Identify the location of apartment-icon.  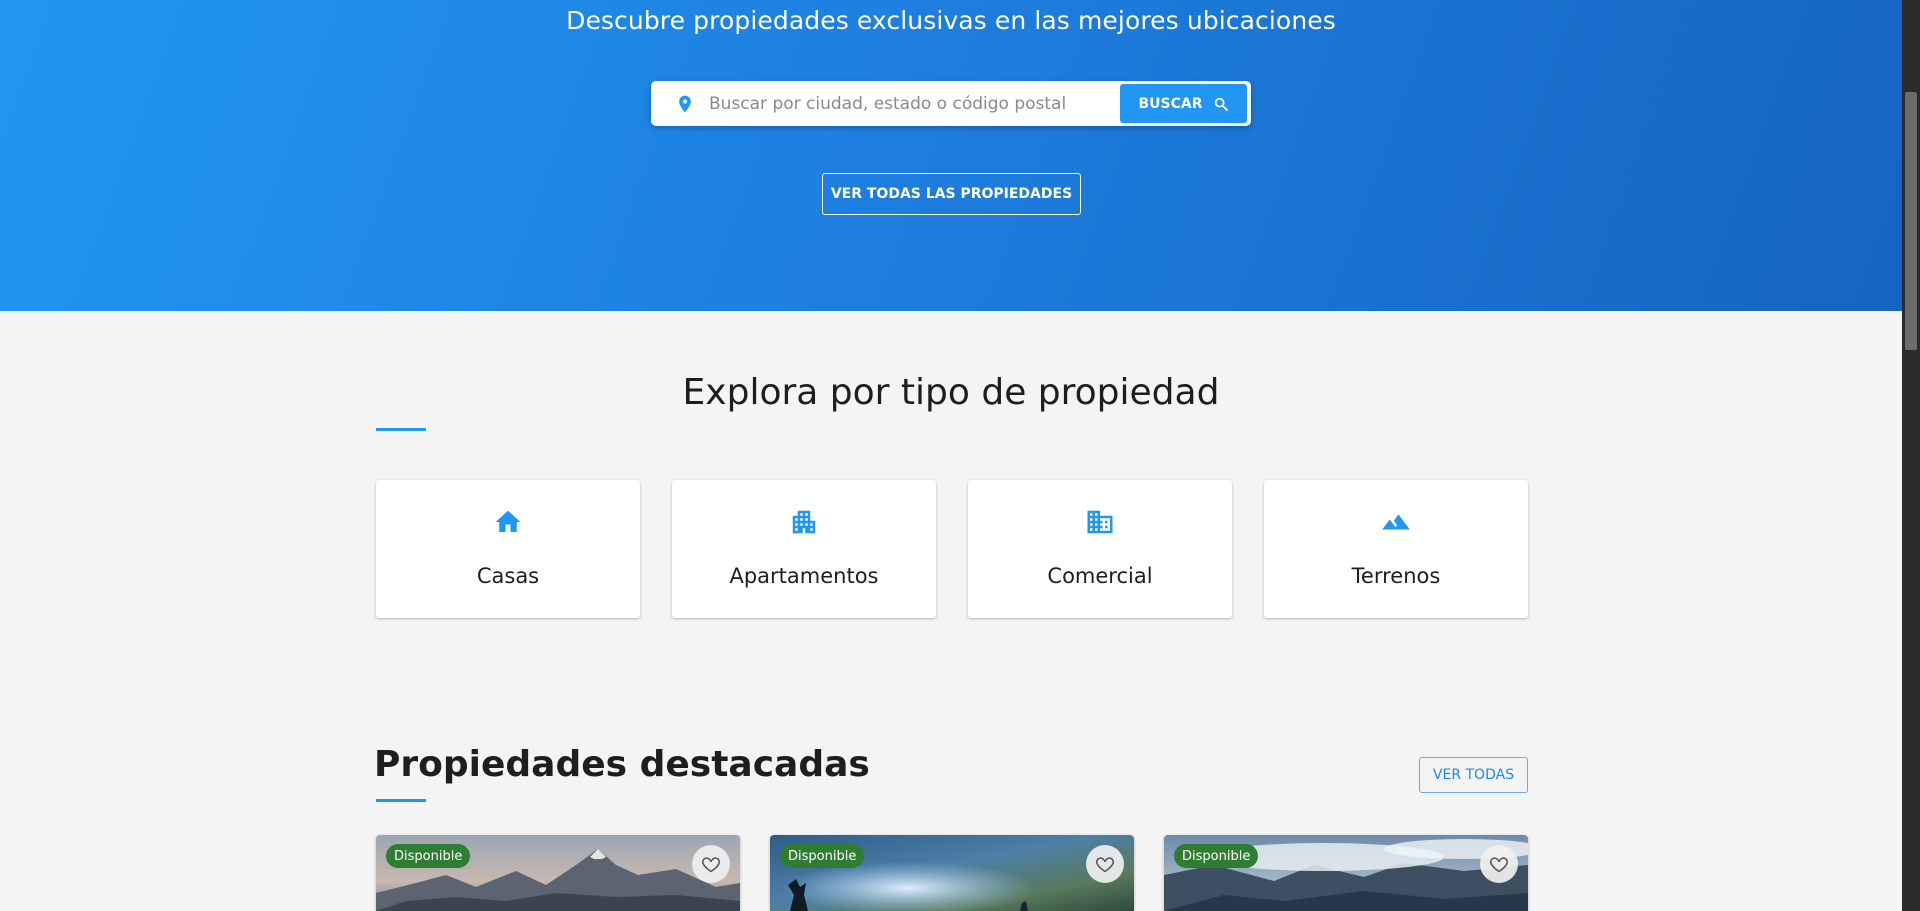
(804, 522).